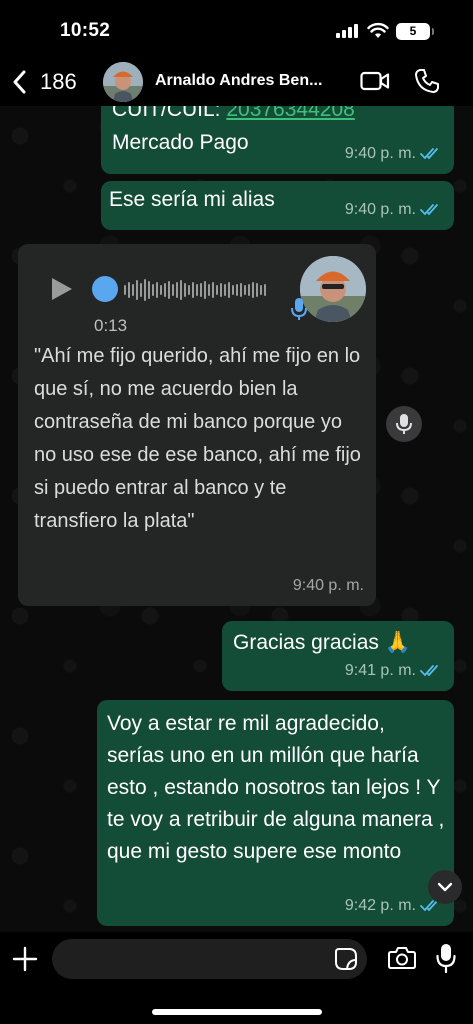  What do you see at coordinates (346, 959) in the screenshot?
I see `sticker-icon` at bounding box center [346, 959].